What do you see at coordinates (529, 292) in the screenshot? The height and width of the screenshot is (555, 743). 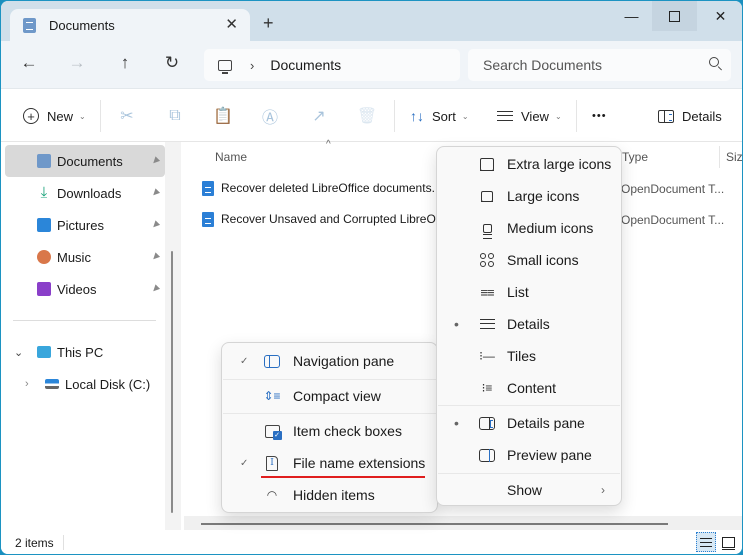 I see `menu-item-list: ≡≡ List` at bounding box center [529, 292].